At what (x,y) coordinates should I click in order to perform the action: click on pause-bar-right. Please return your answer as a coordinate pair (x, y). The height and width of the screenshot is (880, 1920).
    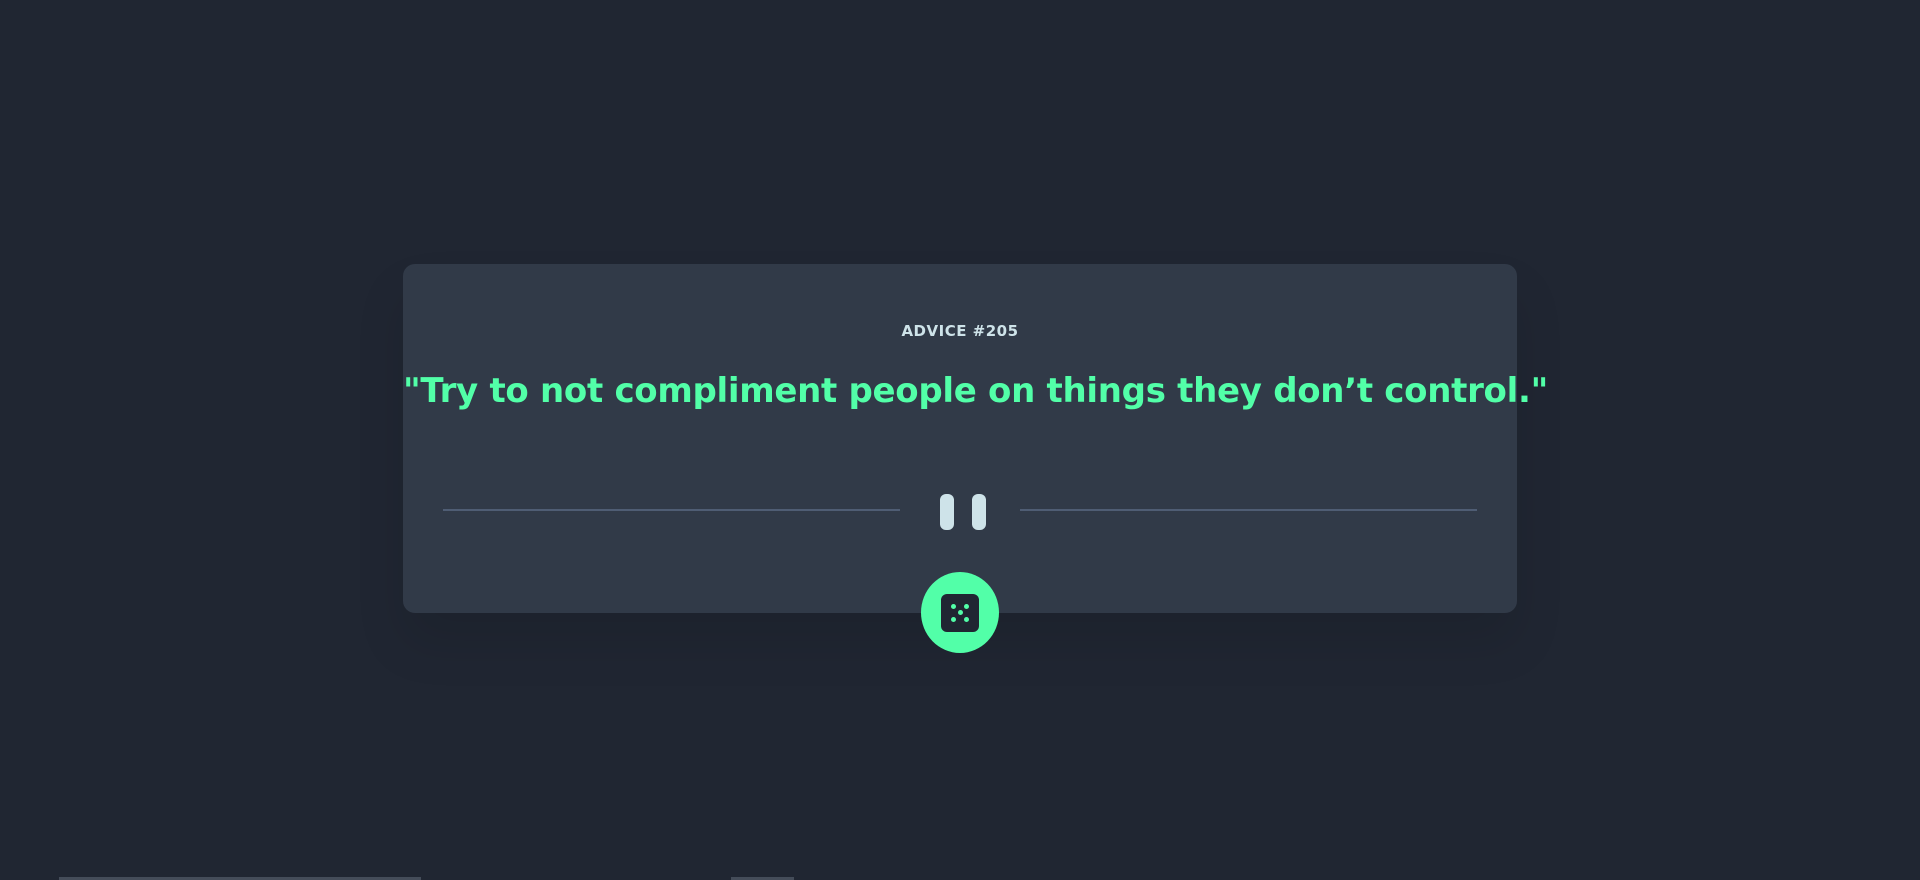
    Looking at the image, I should click on (979, 512).